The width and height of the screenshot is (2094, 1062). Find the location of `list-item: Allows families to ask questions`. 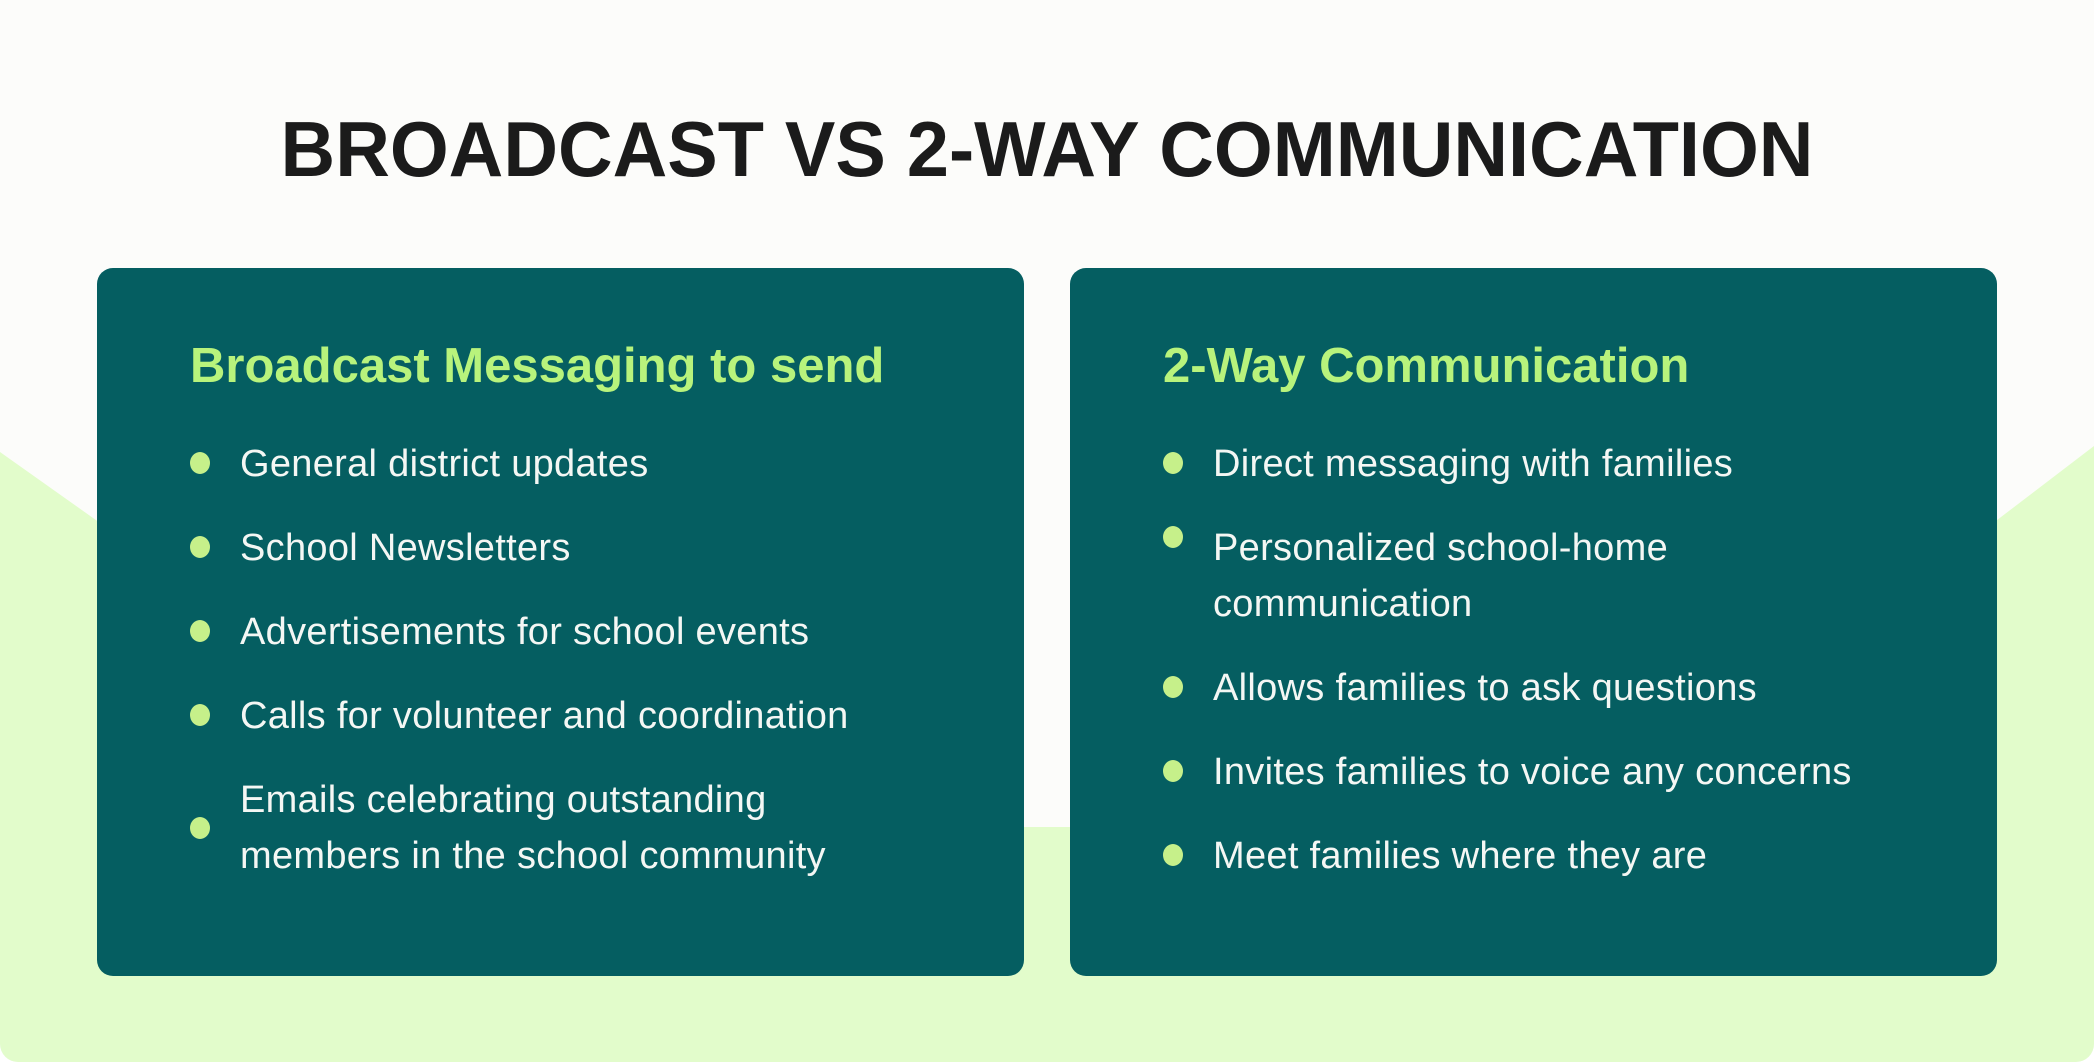

list-item: Allows families to ask questions is located at coordinates (1580, 688).